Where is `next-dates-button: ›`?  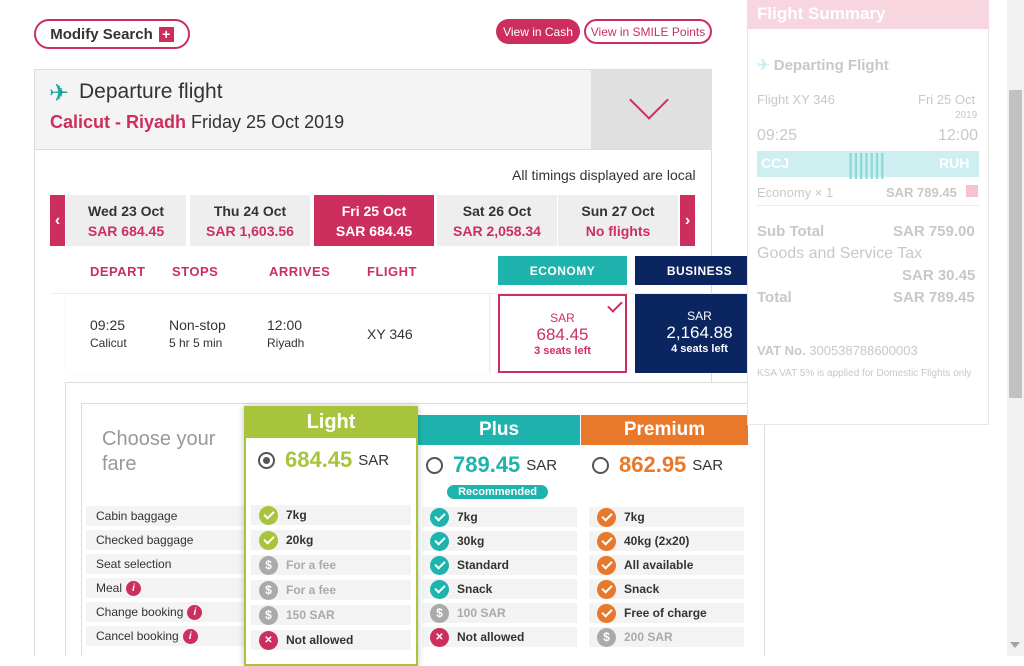 next-dates-button: › is located at coordinates (687, 220).